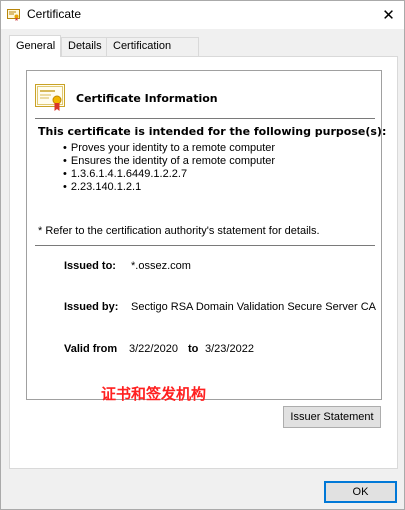  Describe the element at coordinates (91, 349) in the screenshot. I see `valid-from-label: Valid from` at that location.